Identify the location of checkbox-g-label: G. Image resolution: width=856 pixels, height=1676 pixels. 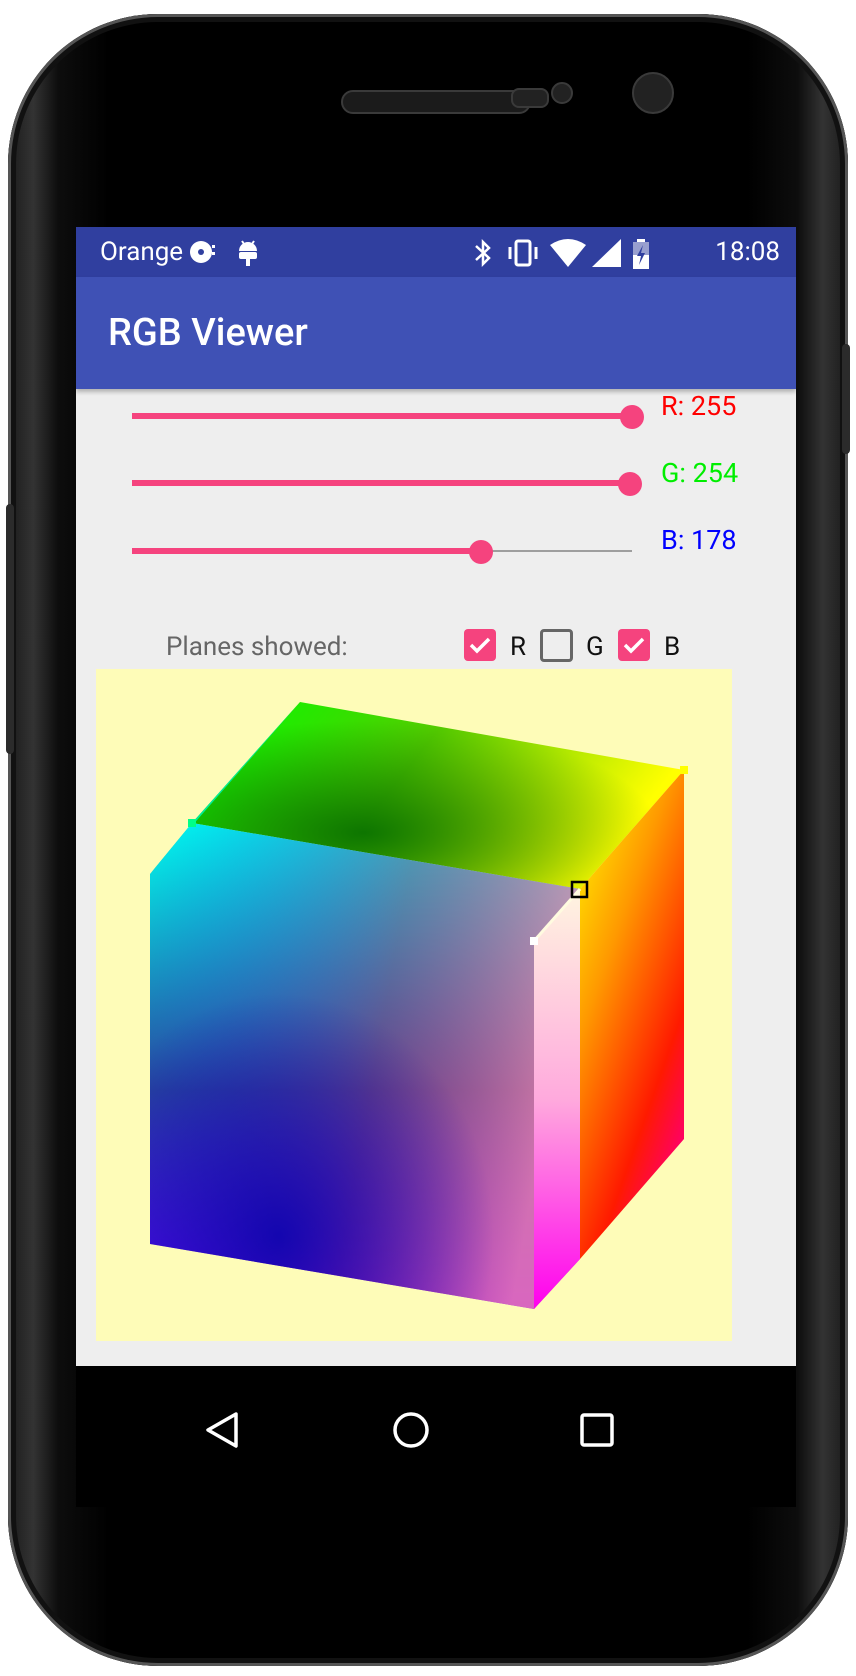
(595, 647).